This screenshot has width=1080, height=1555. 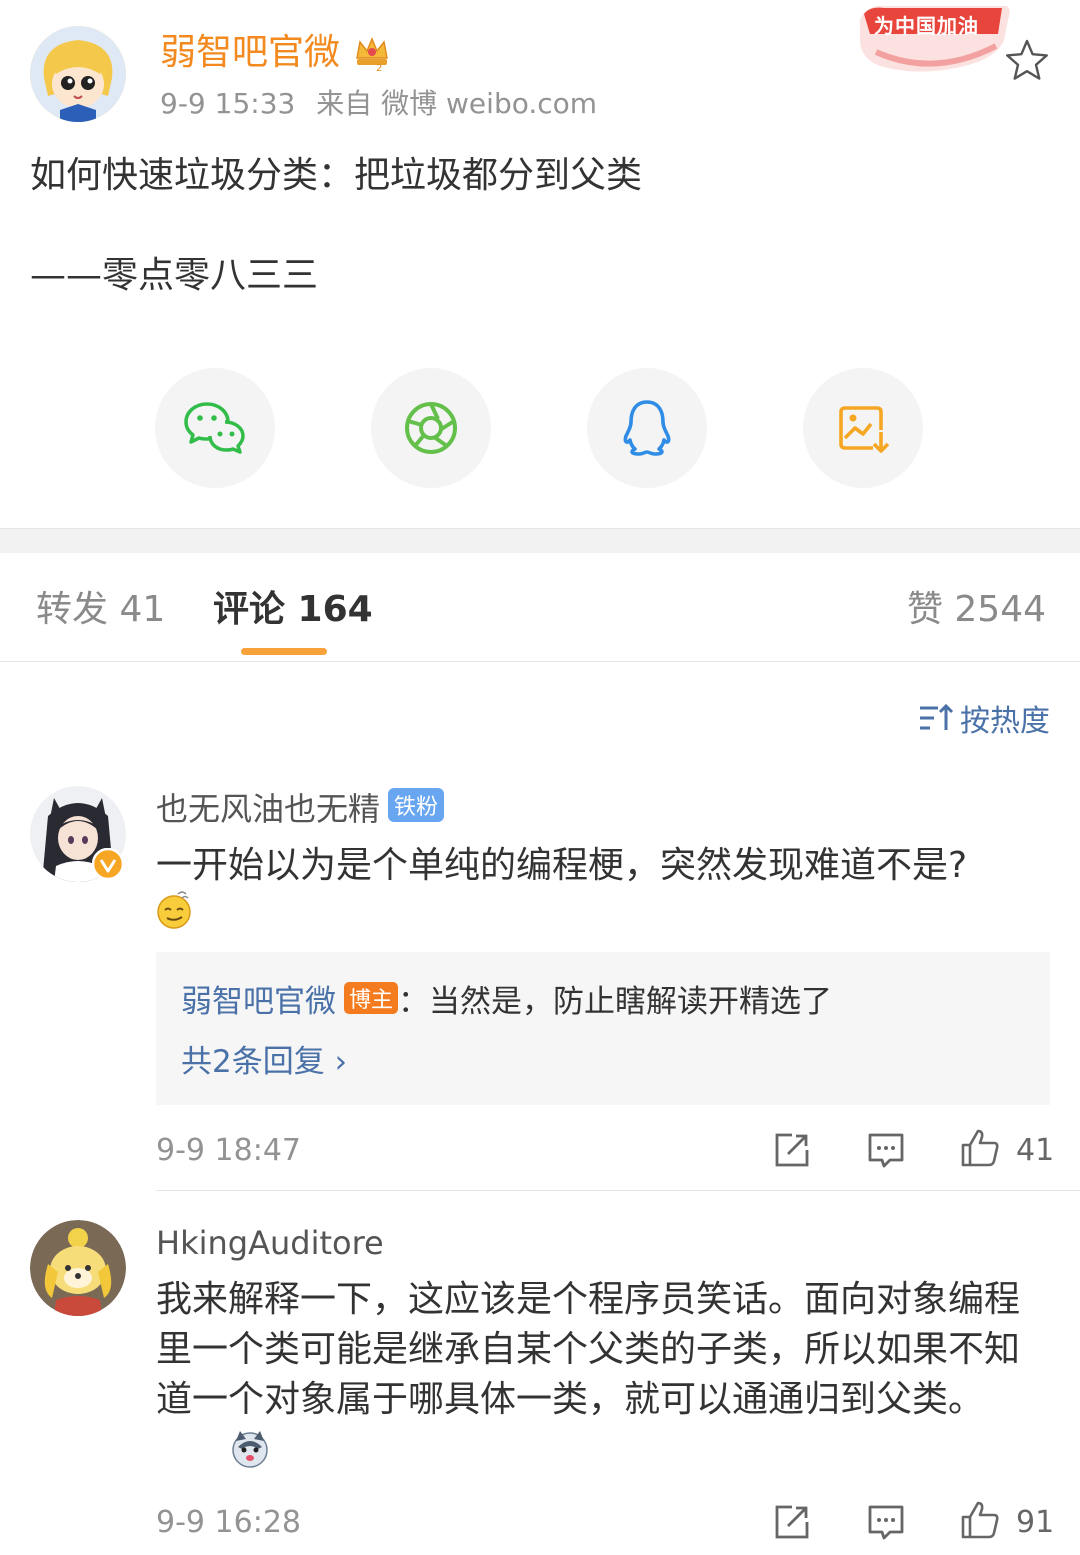 I want to click on author-avatar, so click(x=78, y=74).